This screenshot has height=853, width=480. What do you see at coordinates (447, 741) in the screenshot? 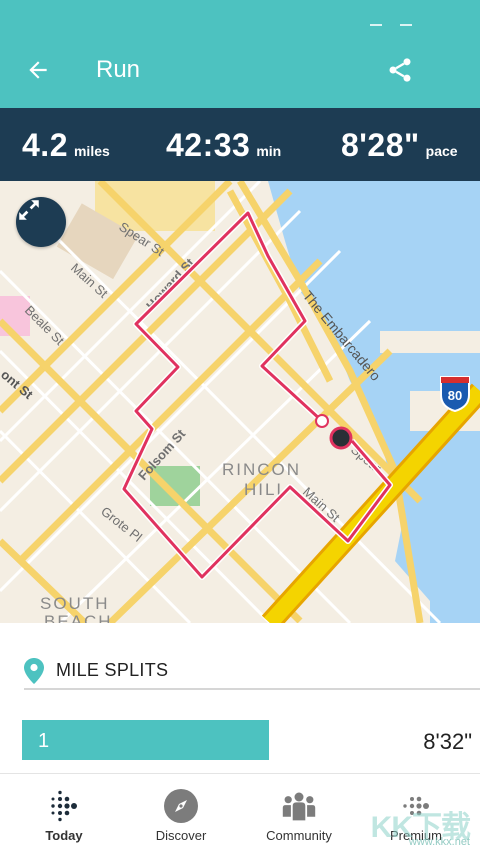
I see `split-pace: 8'32"` at bounding box center [447, 741].